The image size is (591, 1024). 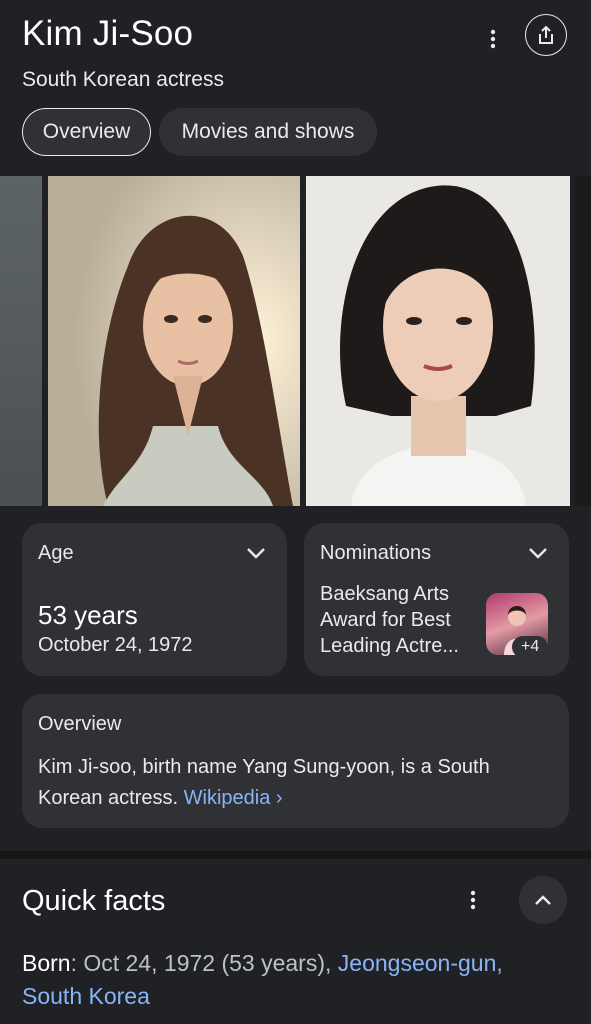 I want to click on age-label: Age, so click(x=56, y=553).